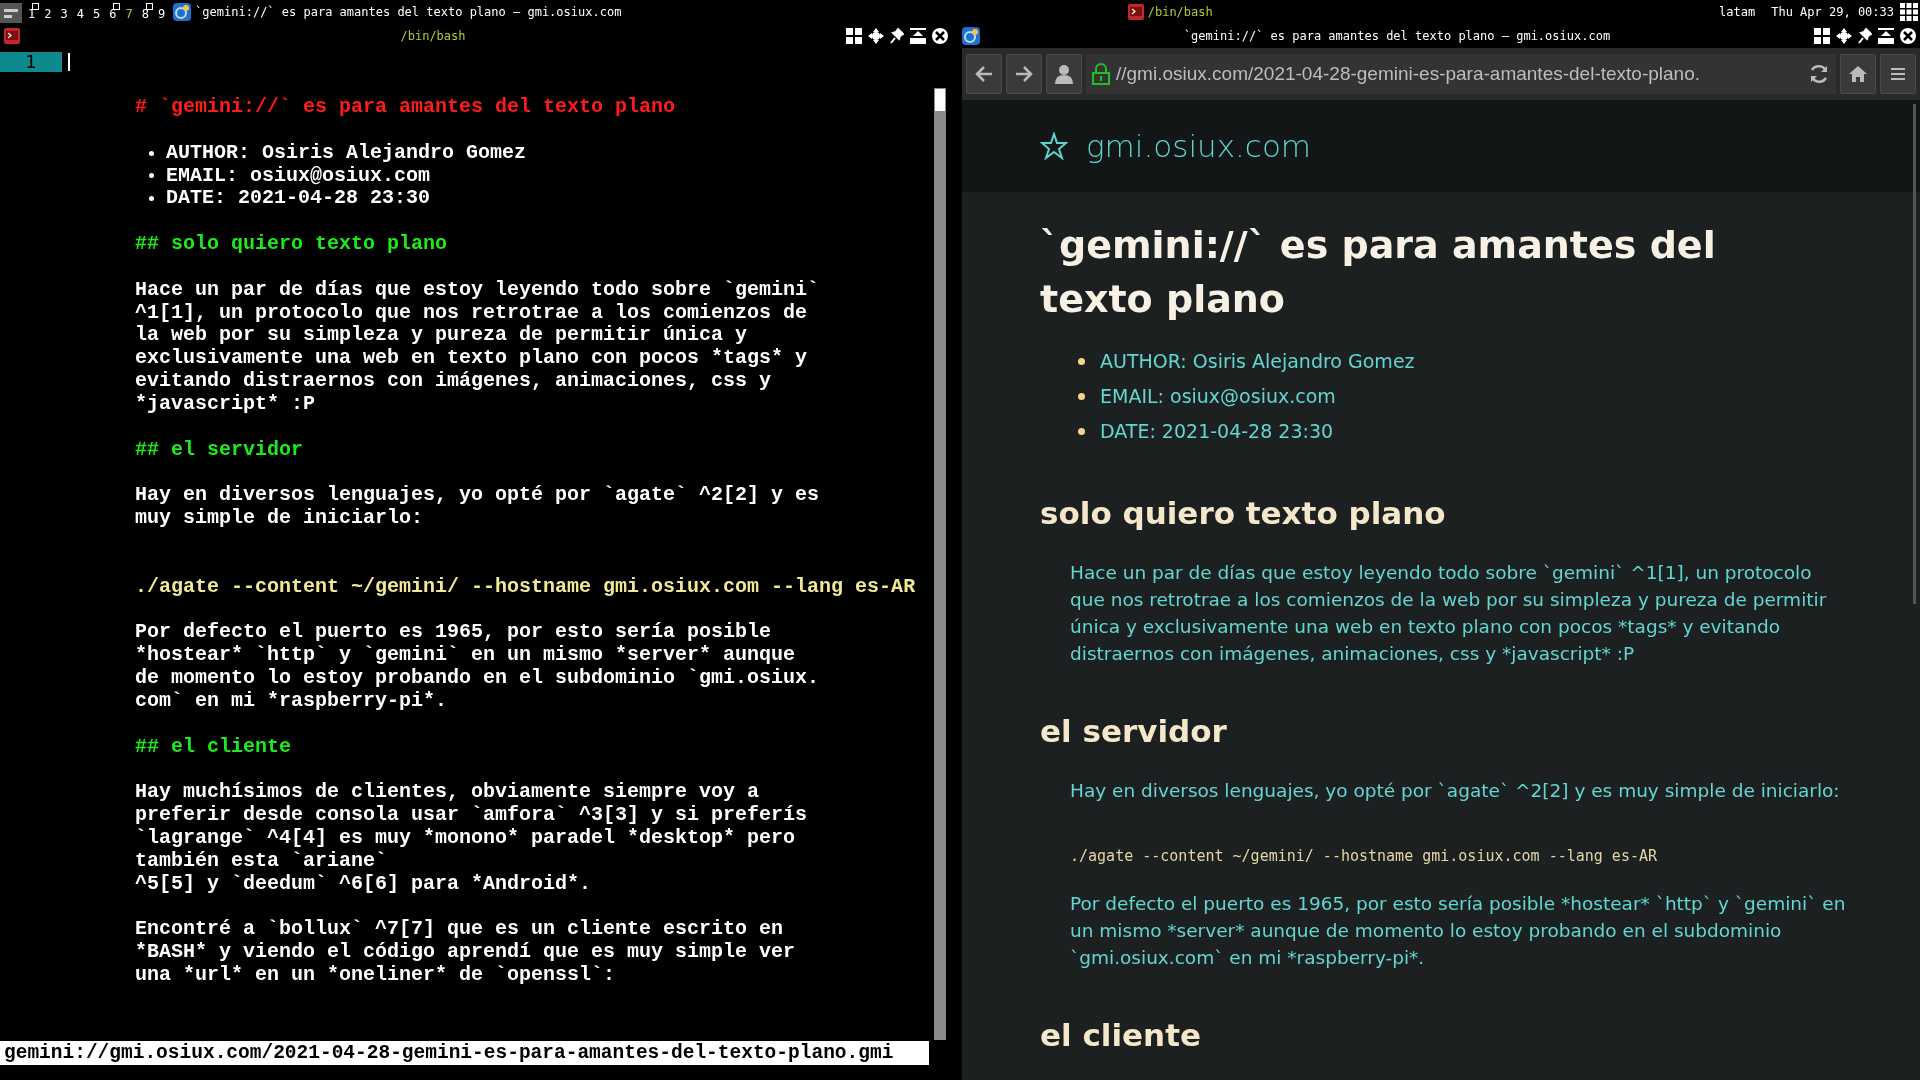  Describe the element at coordinates (453, 381) in the screenshot. I see `text-line: evitando distraernos con imágenes, animaciones, css y` at that location.